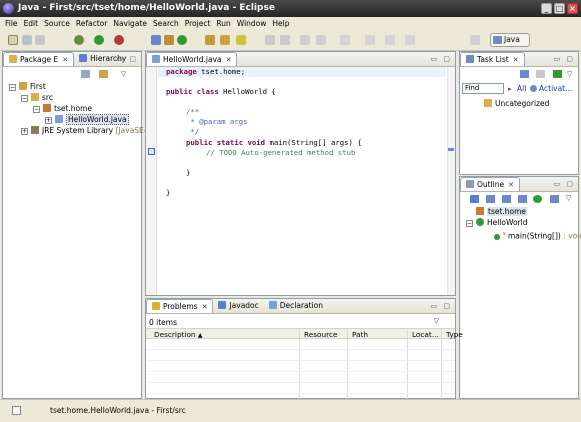  Describe the element at coordinates (168, 193) in the screenshot. I see `code-line-13: }` at that location.